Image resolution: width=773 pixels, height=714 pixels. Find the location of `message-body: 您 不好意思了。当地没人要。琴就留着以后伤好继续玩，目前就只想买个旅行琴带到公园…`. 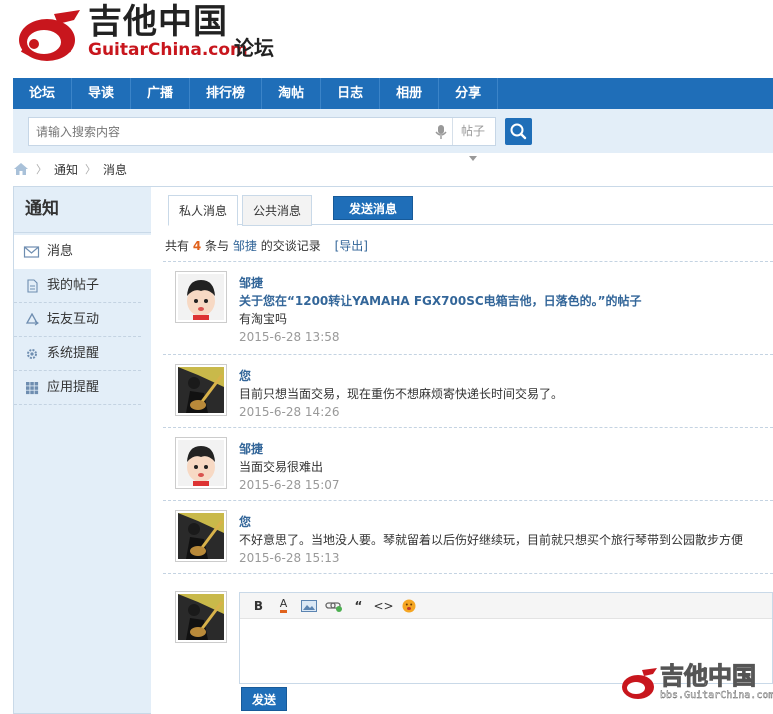

message-body: 您 不好意思了。当地没人要。琴就留着以后伤好继续玩，目前就只想买个旅行琴带到公园… is located at coordinates (504, 540).